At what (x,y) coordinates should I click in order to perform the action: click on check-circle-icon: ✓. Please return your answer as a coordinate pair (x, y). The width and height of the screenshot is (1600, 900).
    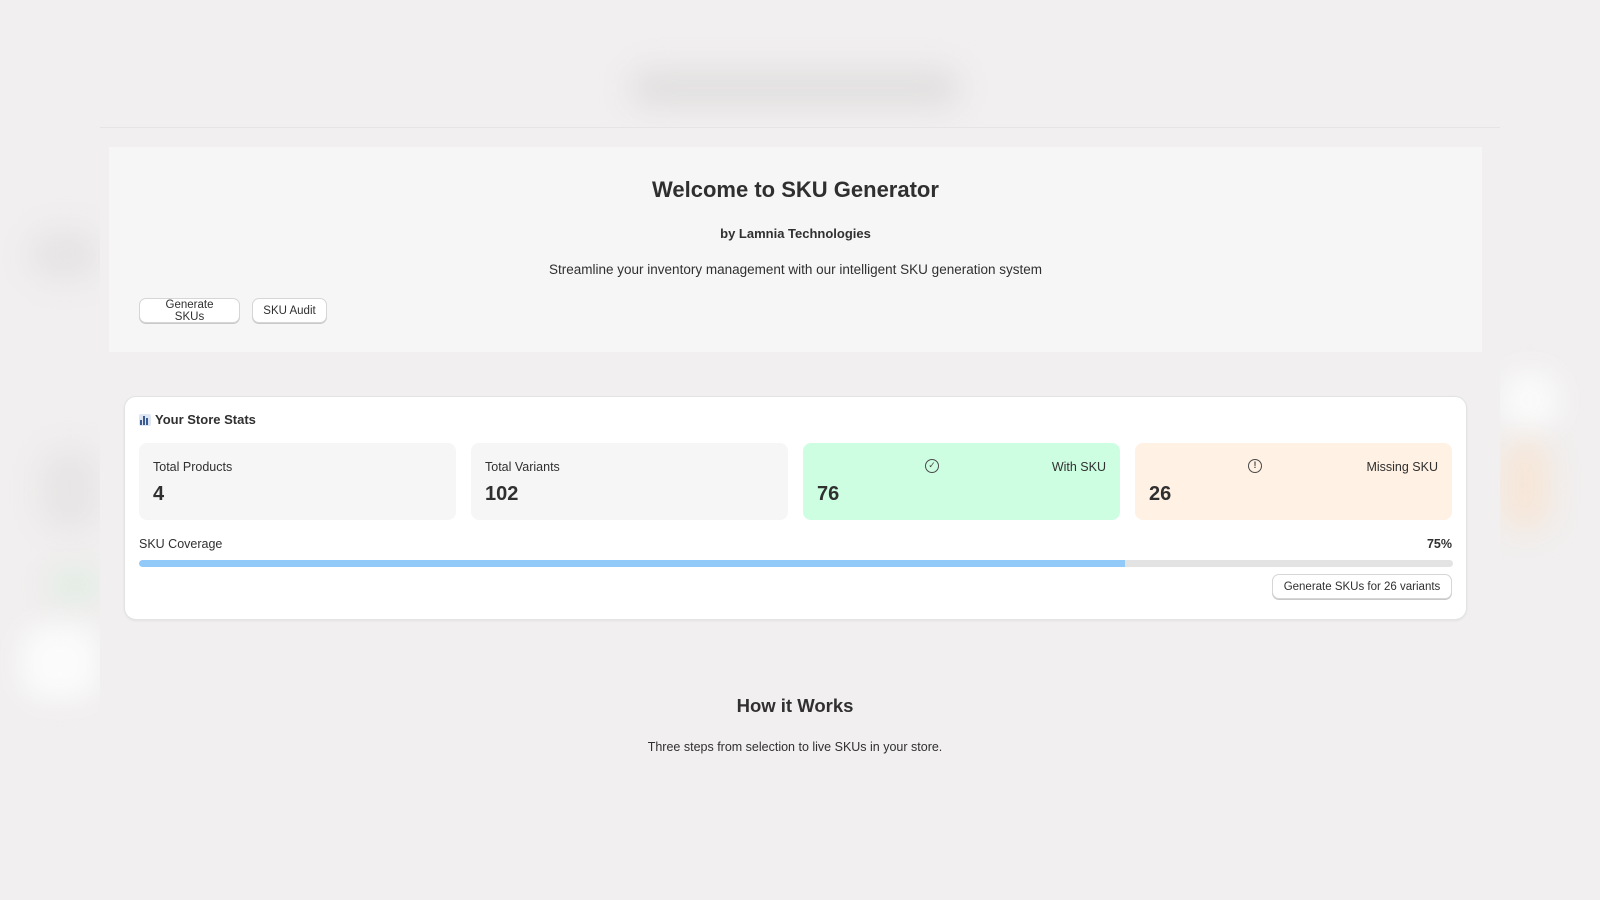
    Looking at the image, I should click on (932, 466).